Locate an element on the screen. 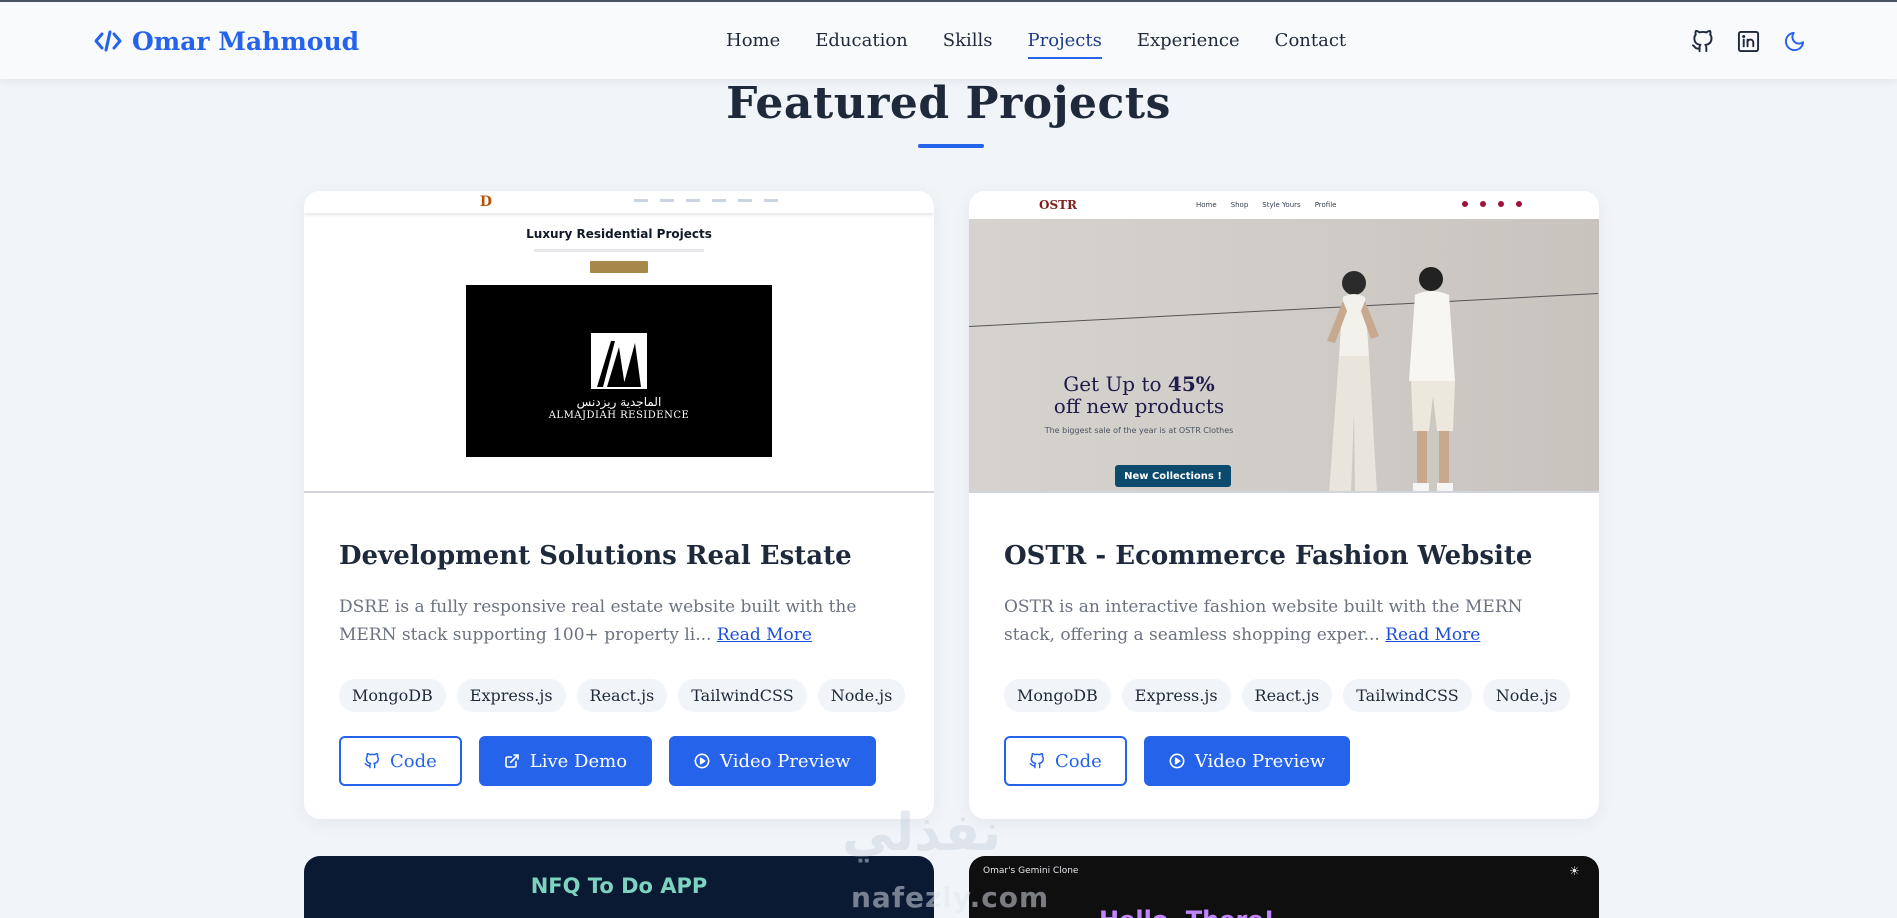 The width and height of the screenshot is (1897, 918). preview-subtext is located at coordinates (619, 250).